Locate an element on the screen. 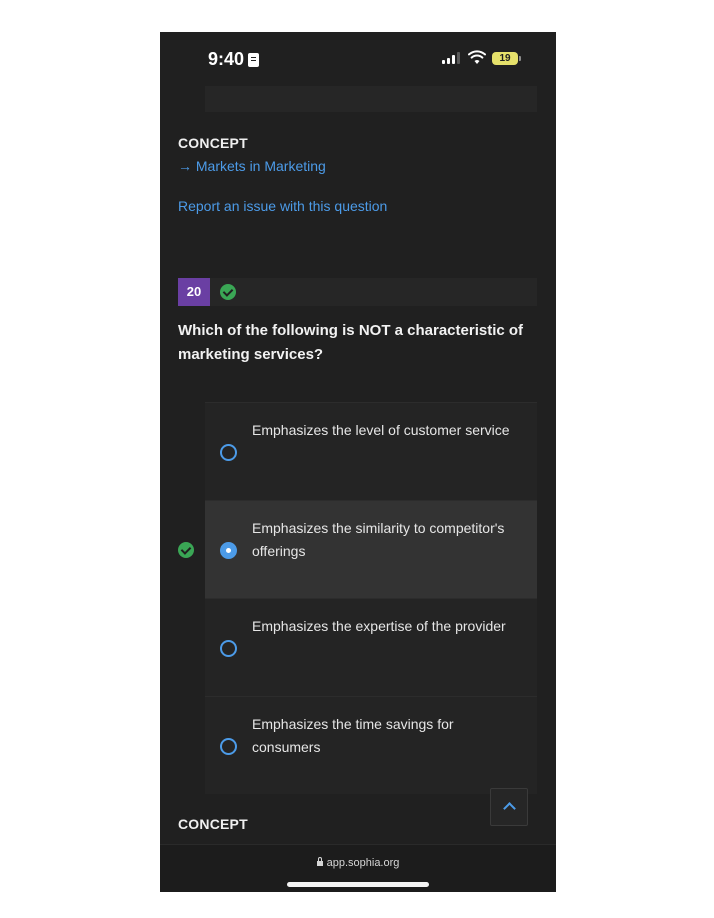 This screenshot has width=714, height=918. scroll-to-top-button is located at coordinates (509, 807).